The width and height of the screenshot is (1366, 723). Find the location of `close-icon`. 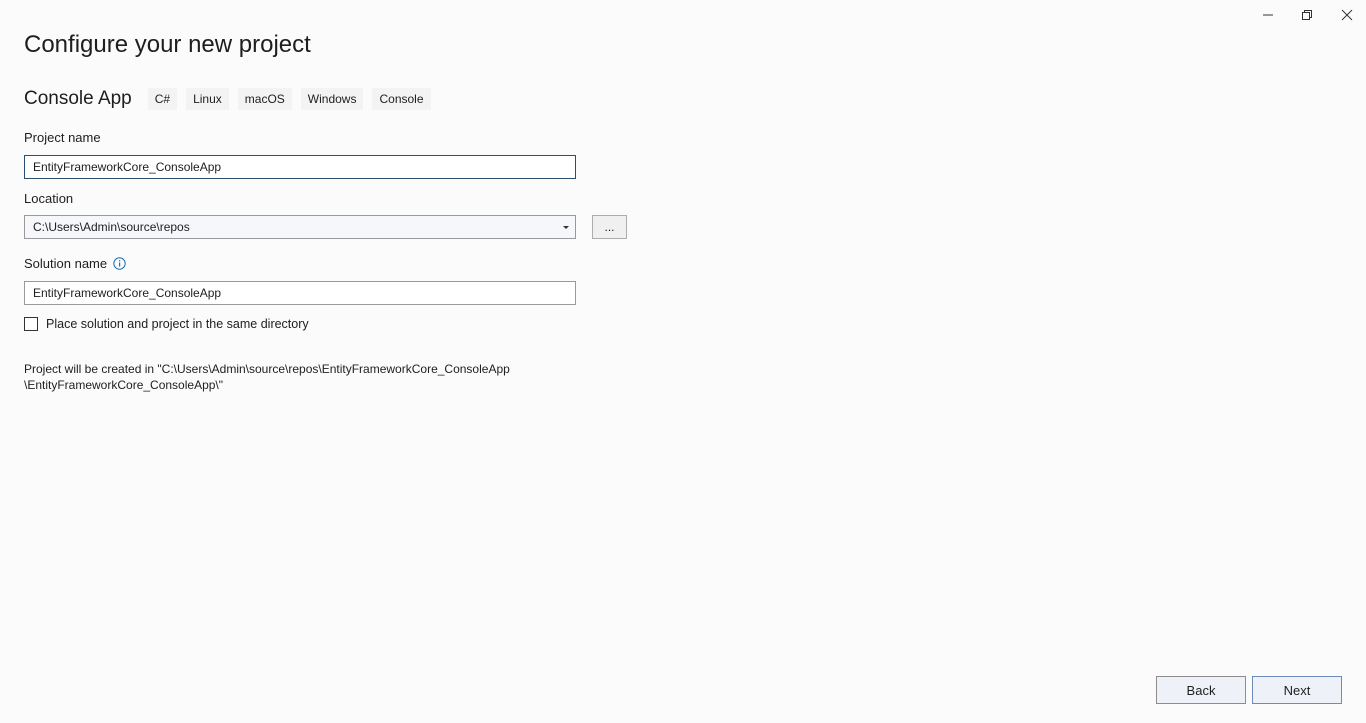

close-icon is located at coordinates (1347, 15).